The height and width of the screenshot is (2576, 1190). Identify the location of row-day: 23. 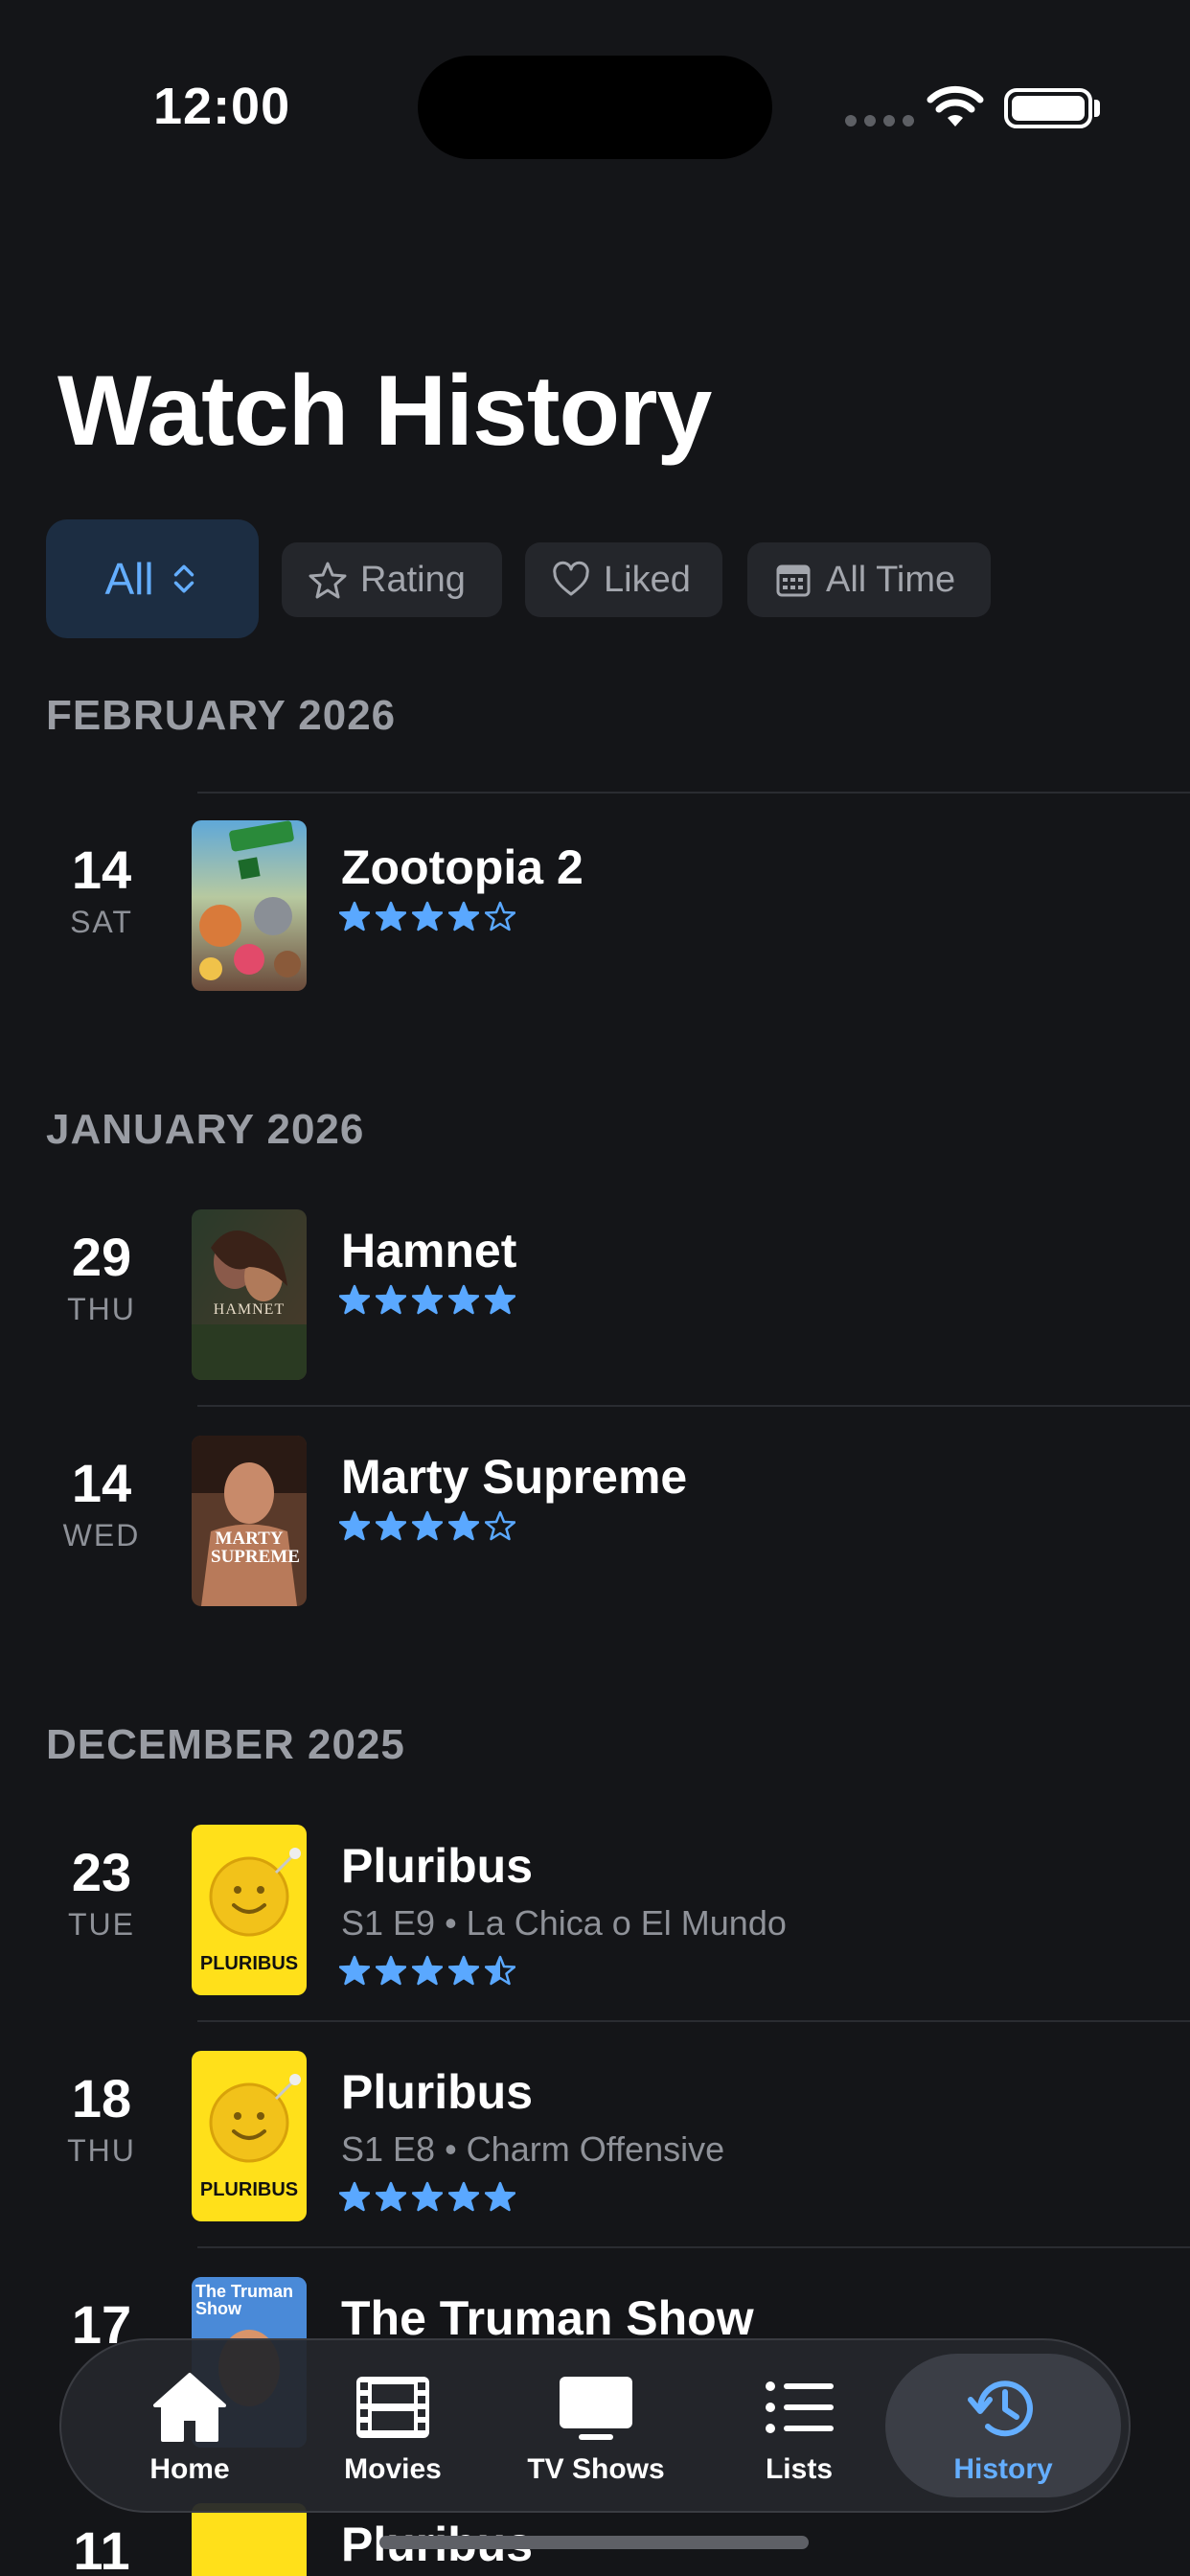
(101, 1872).